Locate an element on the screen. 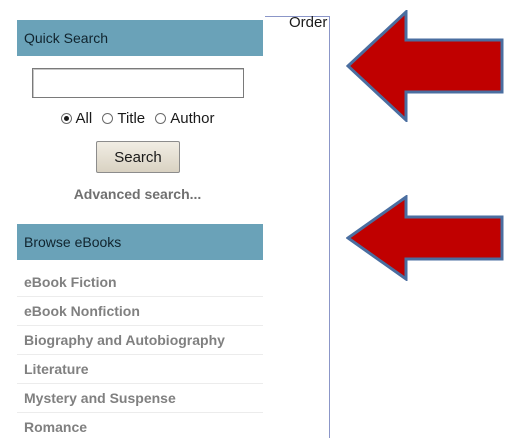 This screenshot has height=438, width=507. radio-author-icon is located at coordinates (161, 118).